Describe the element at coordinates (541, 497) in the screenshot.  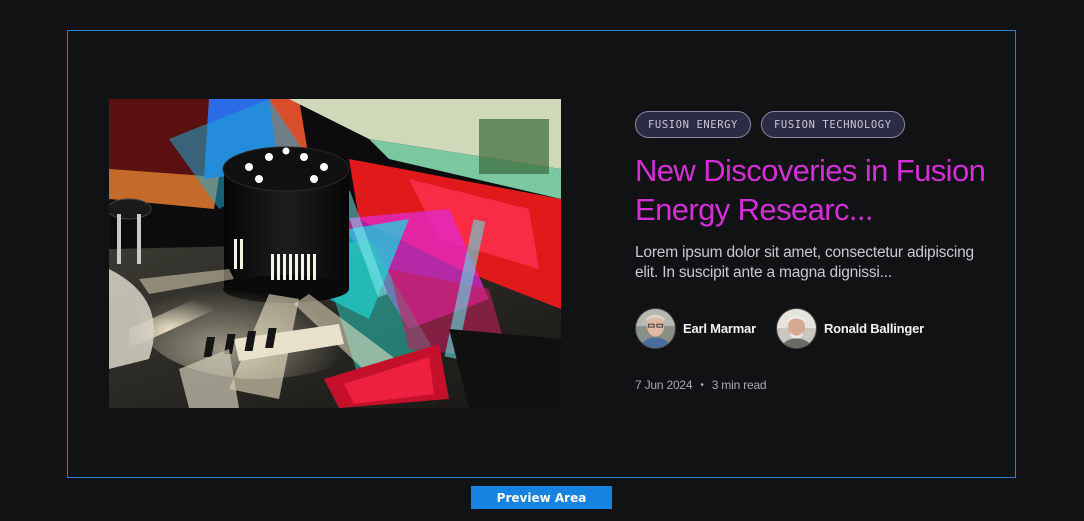
I see `preview-area-label: Preview Area` at that location.